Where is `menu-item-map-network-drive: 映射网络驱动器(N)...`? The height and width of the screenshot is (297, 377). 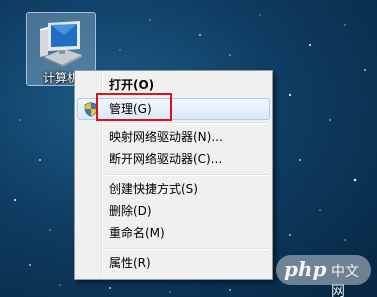
menu-item-map-network-drive: 映射网络驱动器(N)... is located at coordinates (173, 137).